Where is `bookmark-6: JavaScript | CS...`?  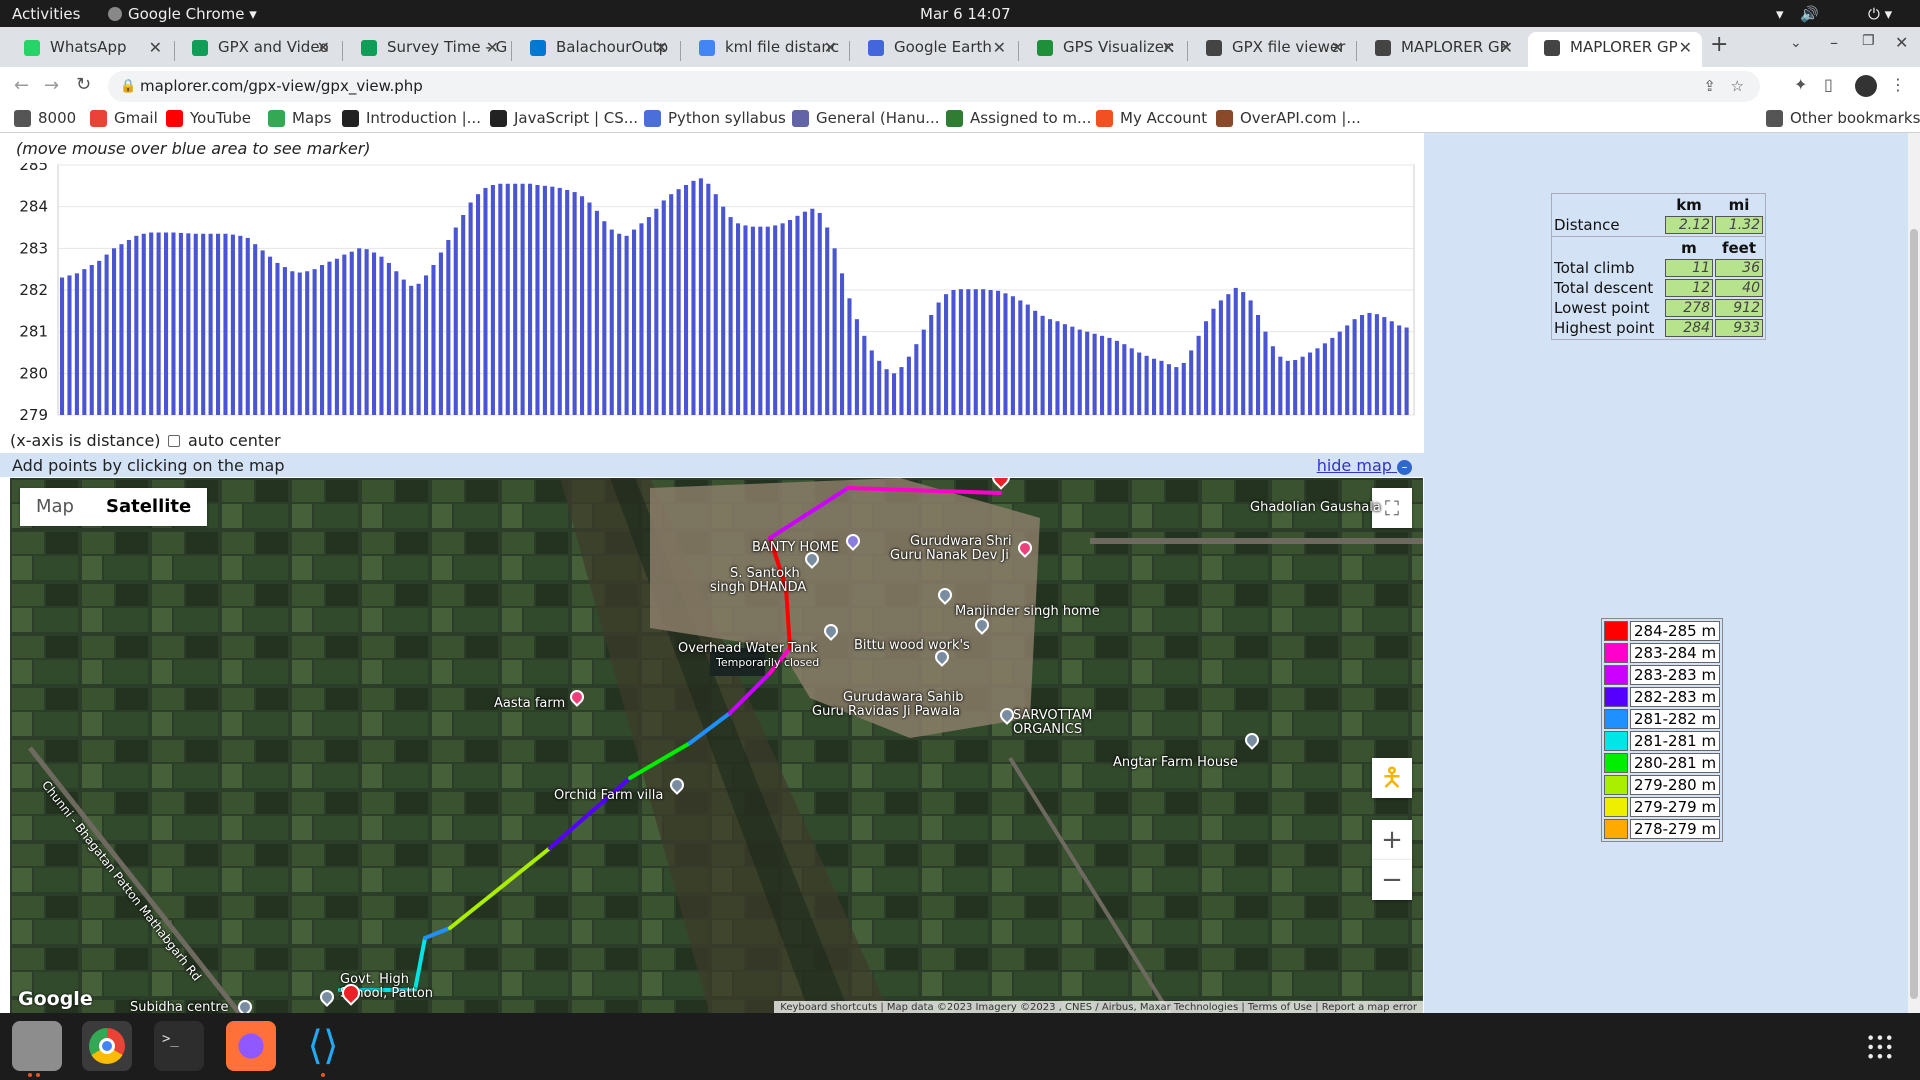
bookmark-6: JavaScript | CS... is located at coordinates (564, 118).